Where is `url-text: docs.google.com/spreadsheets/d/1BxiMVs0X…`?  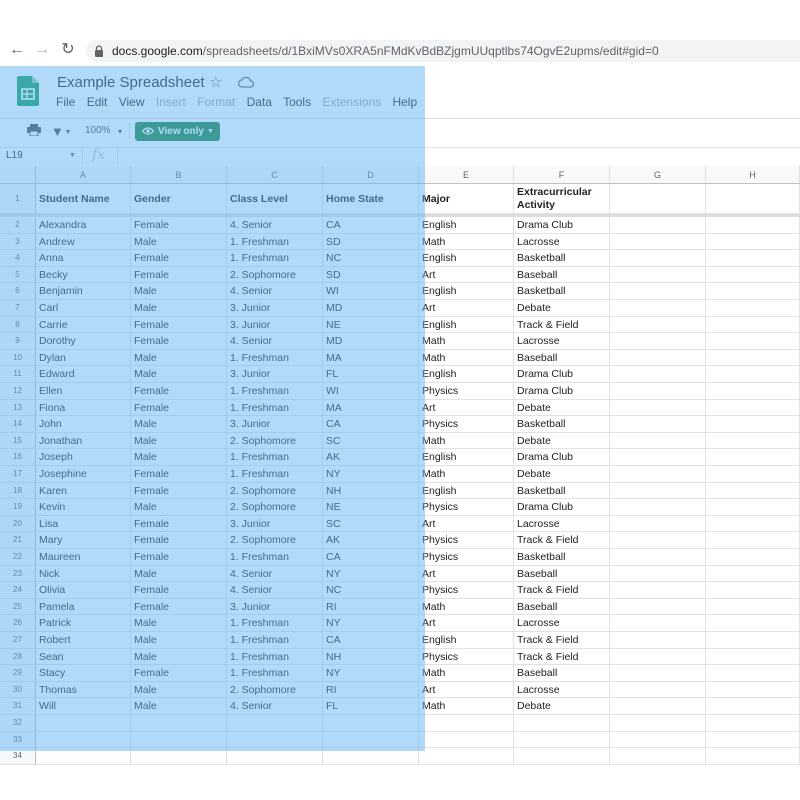
url-text: docs.google.com/spreadsheets/d/1BxiMVs0X… is located at coordinates (385, 51).